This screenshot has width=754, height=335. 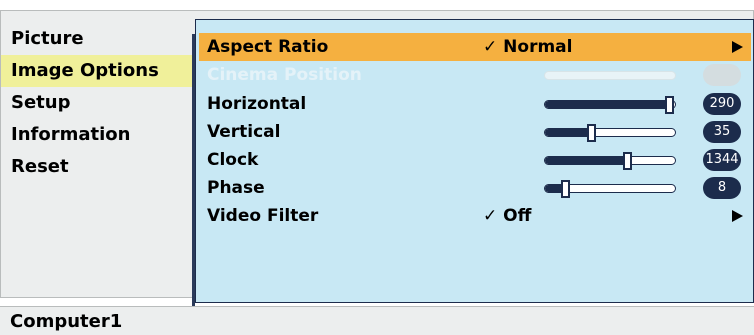 I want to click on aspect-ratio-label: Aspect Ratio, so click(x=268, y=47).